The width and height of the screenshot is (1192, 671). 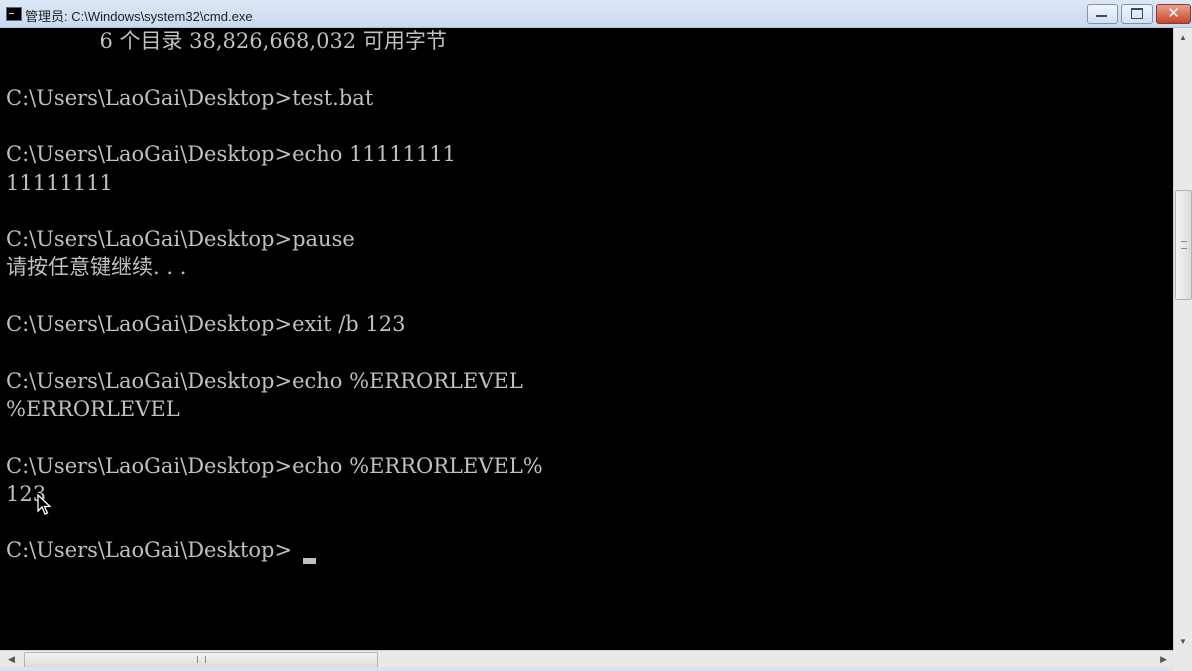 What do you see at coordinates (1183, 37) in the screenshot?
I see `scroll-up-icon: ▲` at bounding box center [1183, 37].